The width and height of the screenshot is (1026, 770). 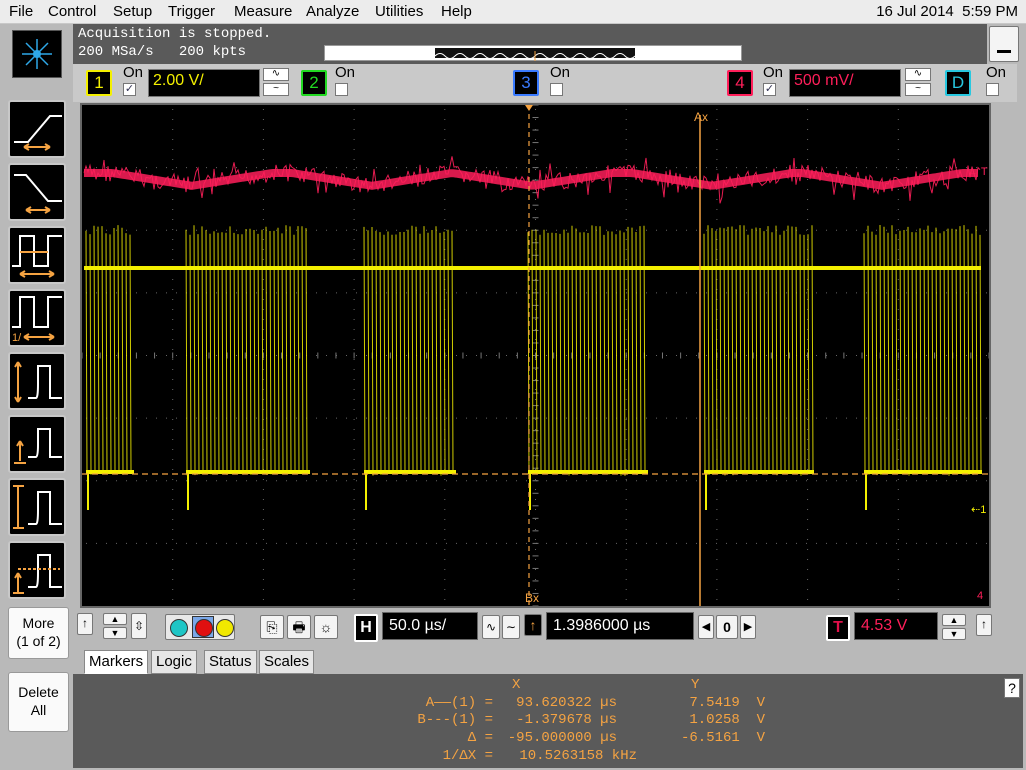 What do you see at coordinates (706, 627) in the screenshot?
I see `delay-left-button: ◀` at bounding box center [706, 627].